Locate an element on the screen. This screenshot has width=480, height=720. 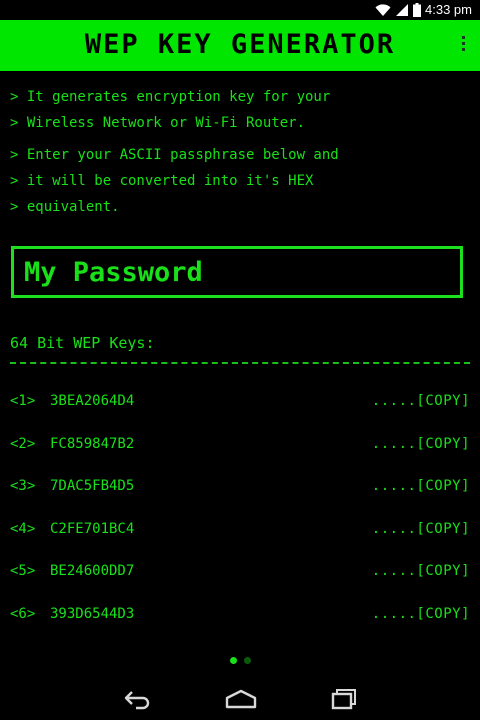
key-index: <2> is located at coordinates (23, 443).